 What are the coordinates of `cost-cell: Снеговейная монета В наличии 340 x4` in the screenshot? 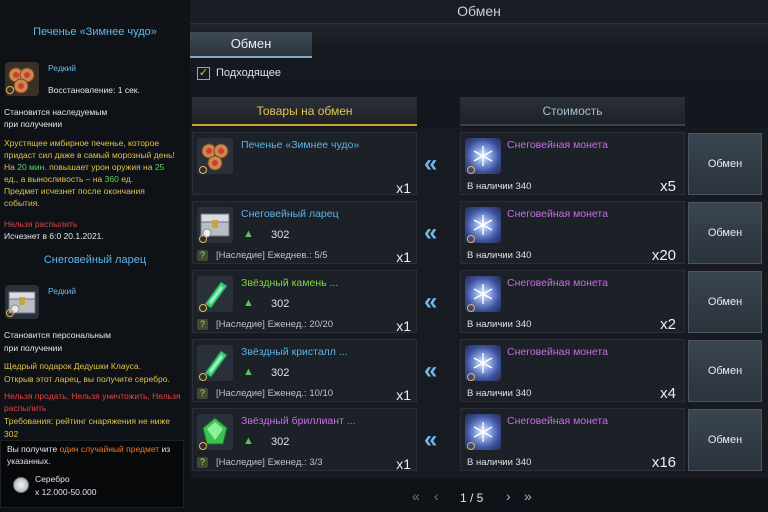 It's located at (572, 370).